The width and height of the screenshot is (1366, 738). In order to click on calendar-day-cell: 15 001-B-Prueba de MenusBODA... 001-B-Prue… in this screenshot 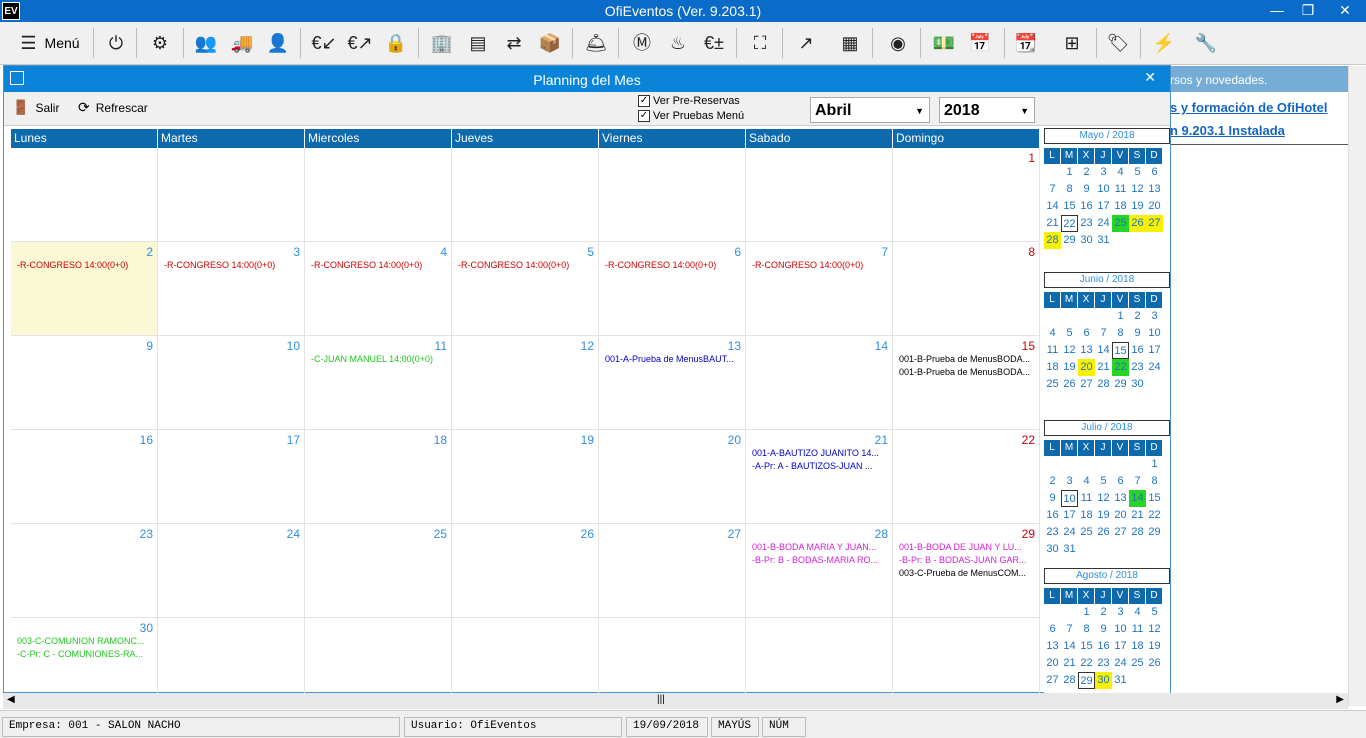, I will do `click(966, 383)`.